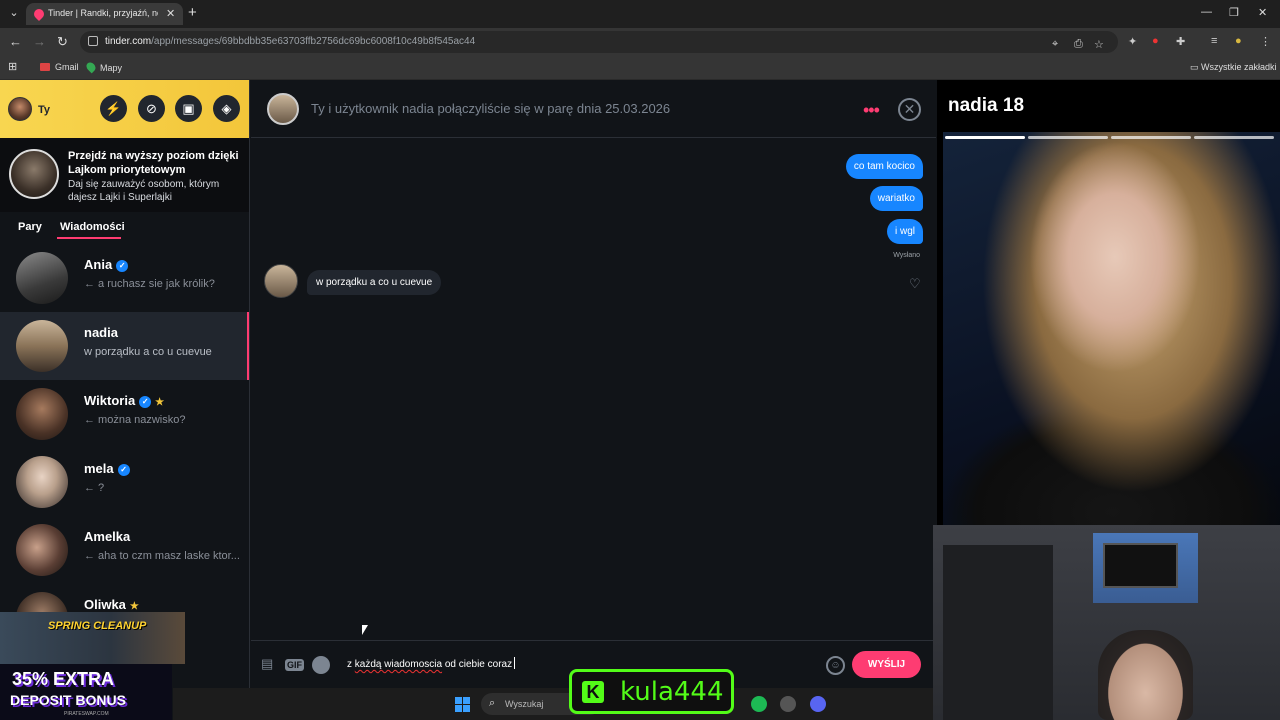 The width and height of the screenshot is (1280, 720). Describe the element at coordinates (92, 227) in the screenshot. I see `tab-messages: Wiadomości` at that location.